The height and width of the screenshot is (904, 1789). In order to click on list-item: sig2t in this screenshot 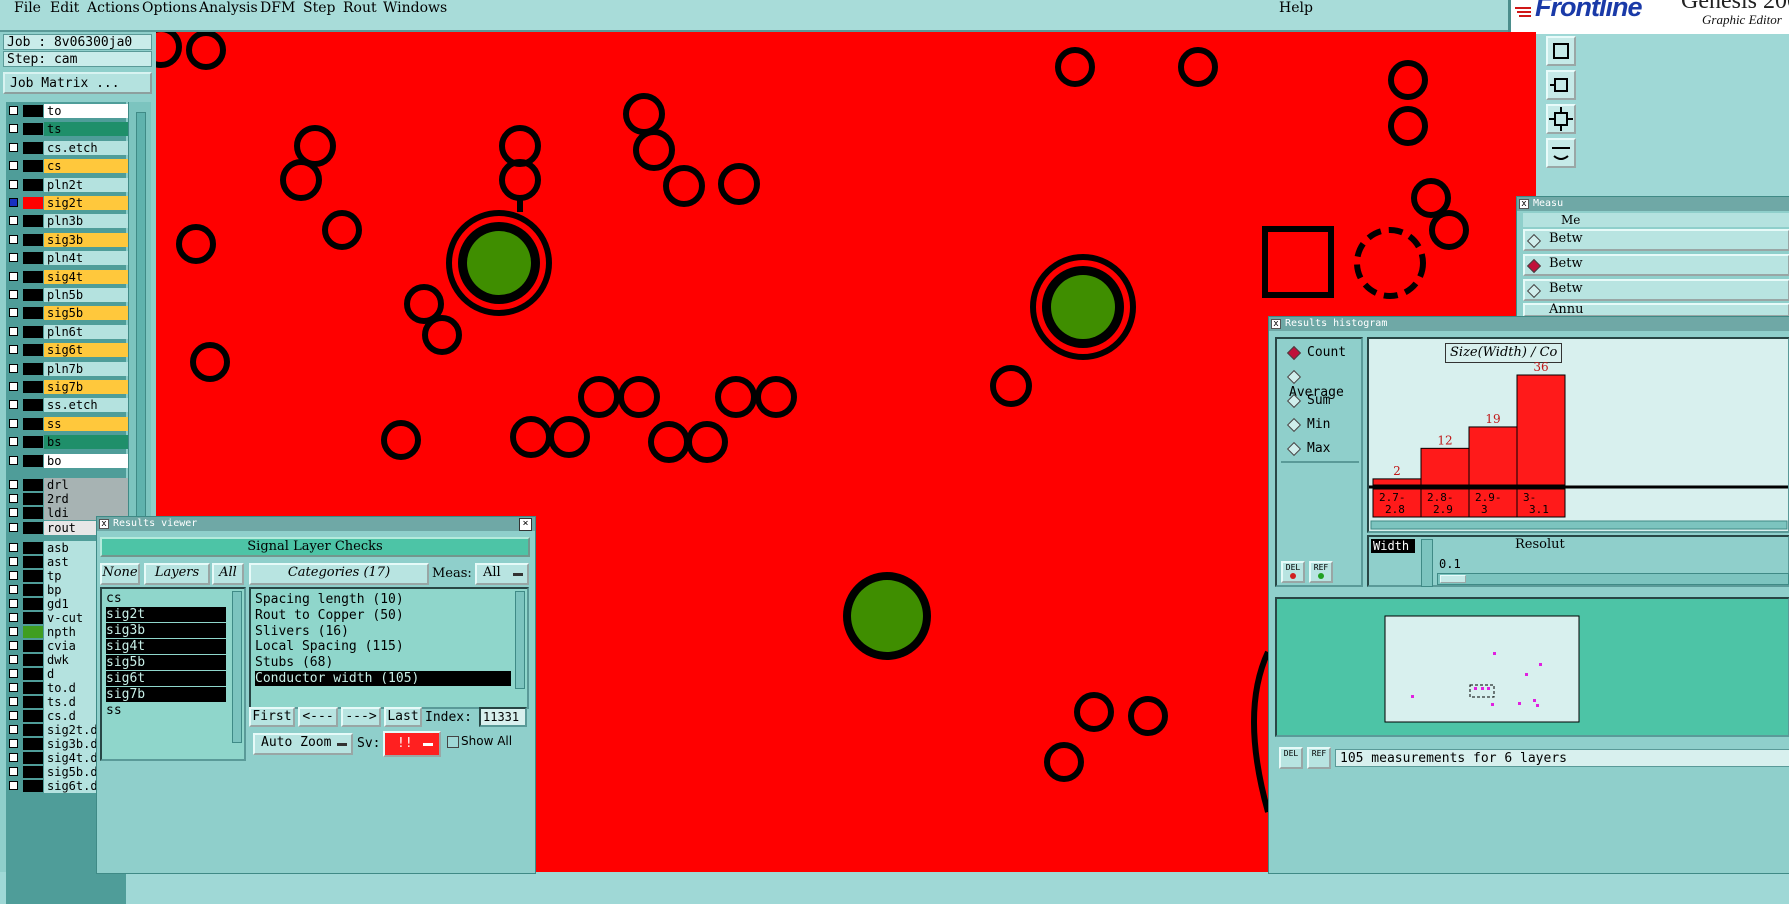, I will do `click(166, 614)`.